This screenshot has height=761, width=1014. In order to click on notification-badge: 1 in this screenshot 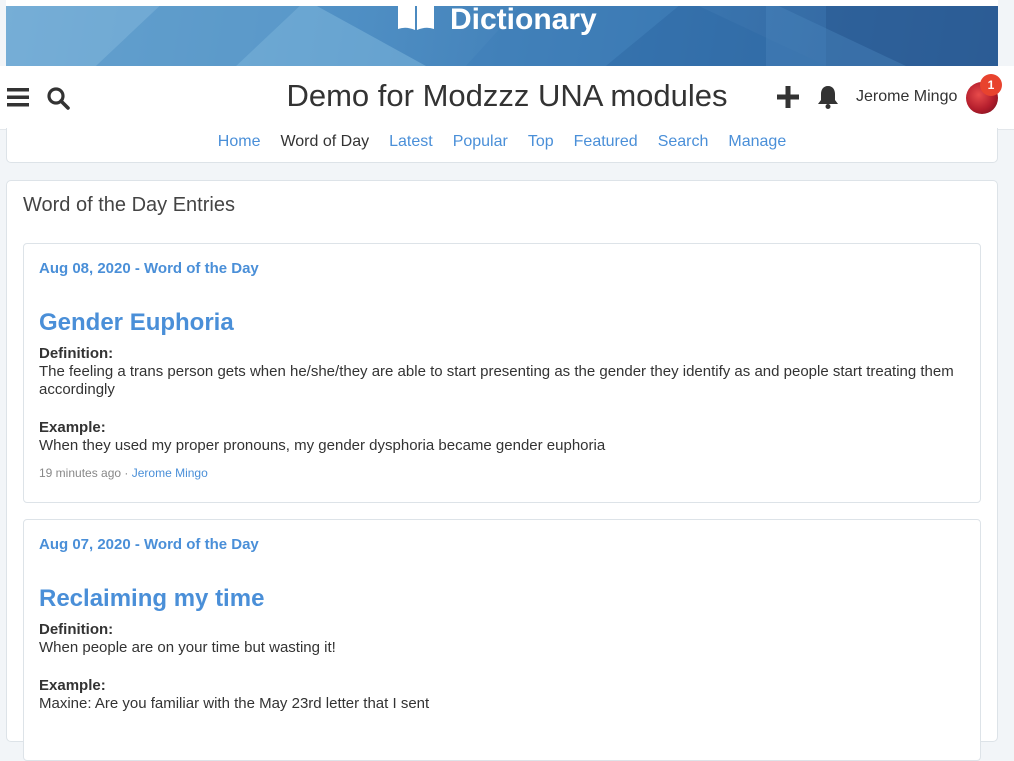, I will do `click(991, 85)`.